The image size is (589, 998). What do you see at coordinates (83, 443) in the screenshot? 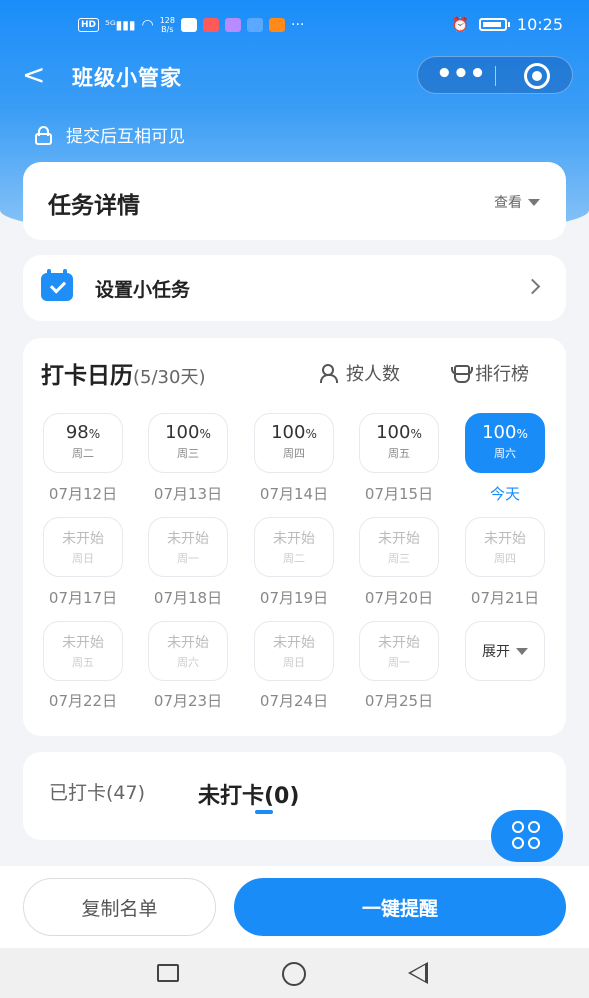
I see `calendar-day: 98% 周二` at bounding box center [83, 443].